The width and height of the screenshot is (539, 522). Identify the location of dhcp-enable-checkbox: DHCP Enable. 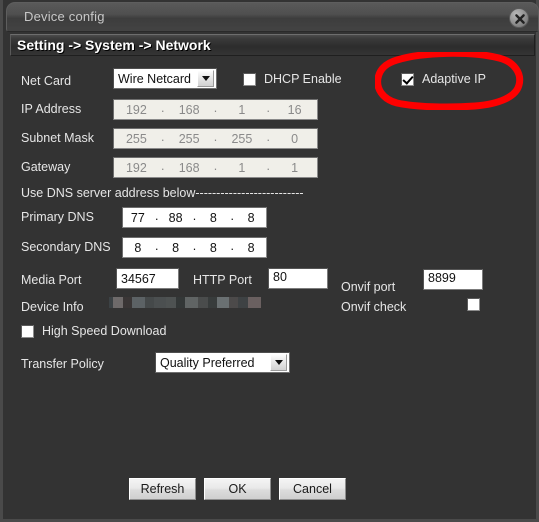
(292, 79).